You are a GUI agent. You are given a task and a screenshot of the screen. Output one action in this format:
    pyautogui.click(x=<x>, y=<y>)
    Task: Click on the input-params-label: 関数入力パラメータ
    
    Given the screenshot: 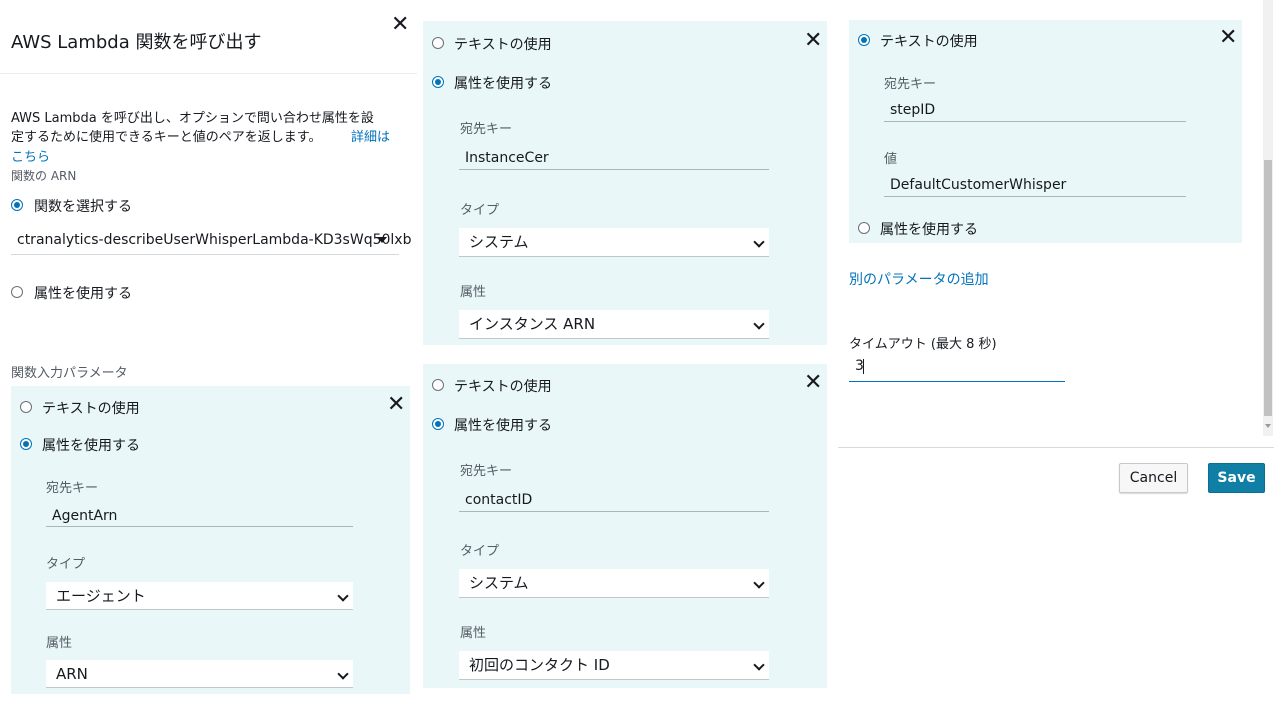 What is the action you would take?
    pyautogui.click(x=69, y=373)
    